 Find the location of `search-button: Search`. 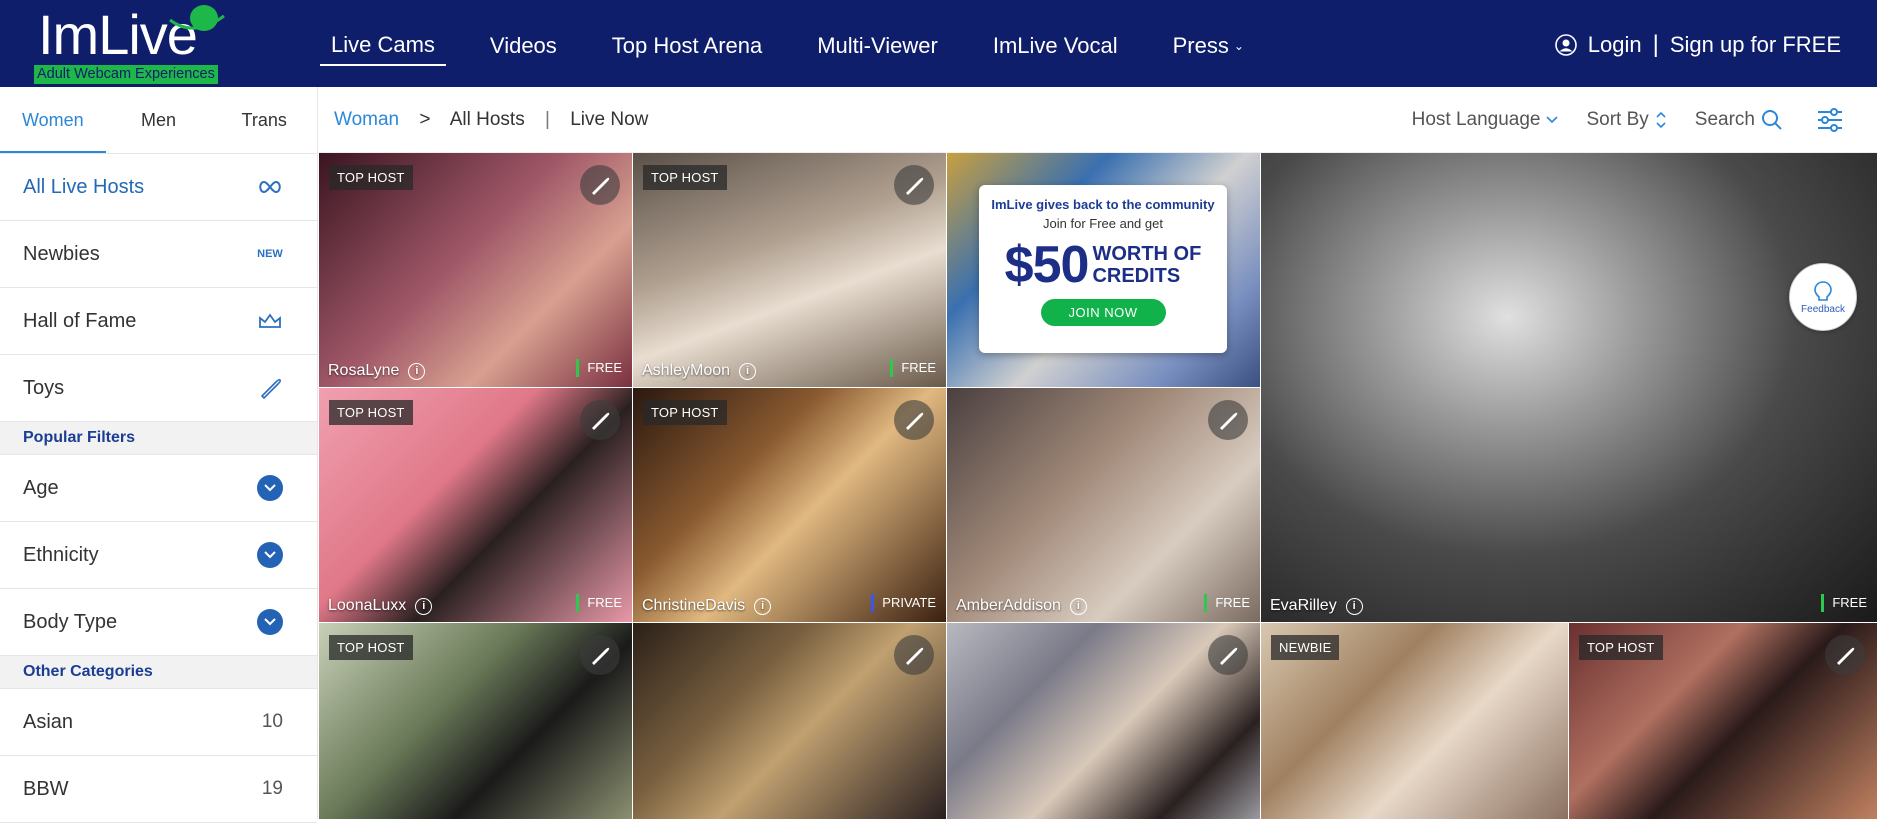

search-button: Search is located at coordinates (1739, 120).